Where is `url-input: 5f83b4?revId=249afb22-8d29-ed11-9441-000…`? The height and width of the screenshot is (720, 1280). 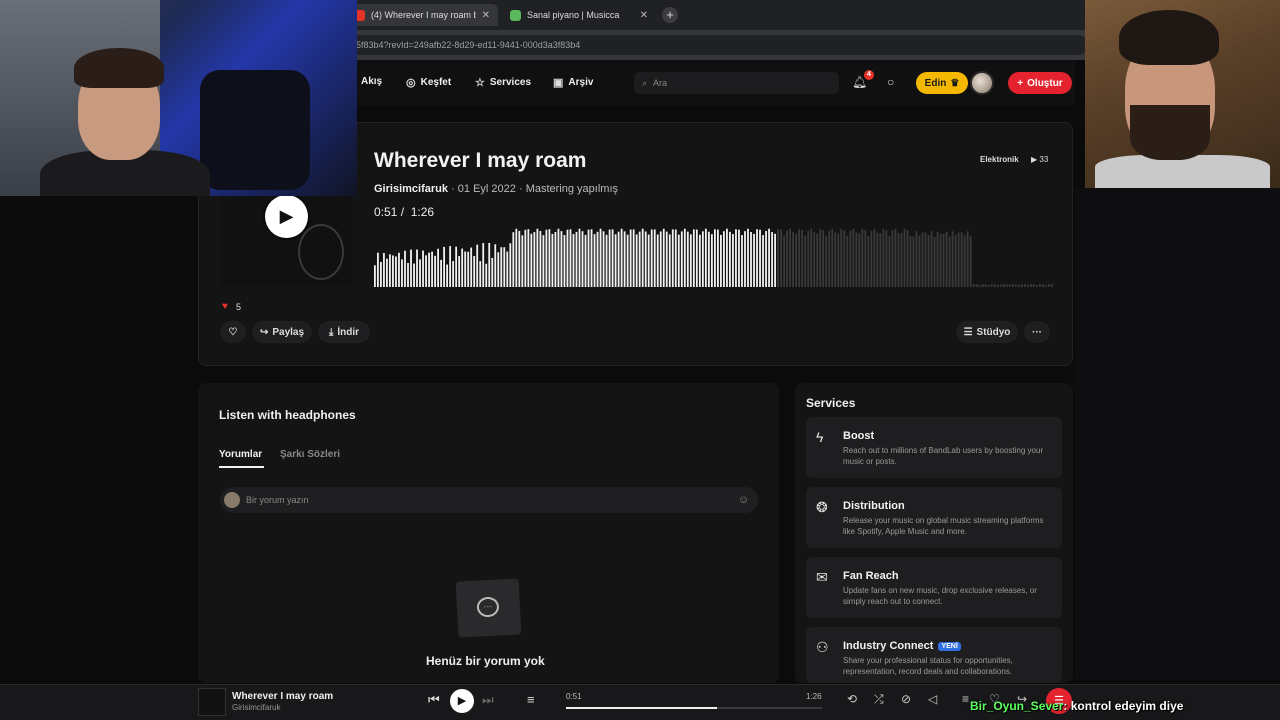
url-input: 5f83b4?revId=249afb22-8d29-ed11-9441-000… is located at coordinates (718, 45).